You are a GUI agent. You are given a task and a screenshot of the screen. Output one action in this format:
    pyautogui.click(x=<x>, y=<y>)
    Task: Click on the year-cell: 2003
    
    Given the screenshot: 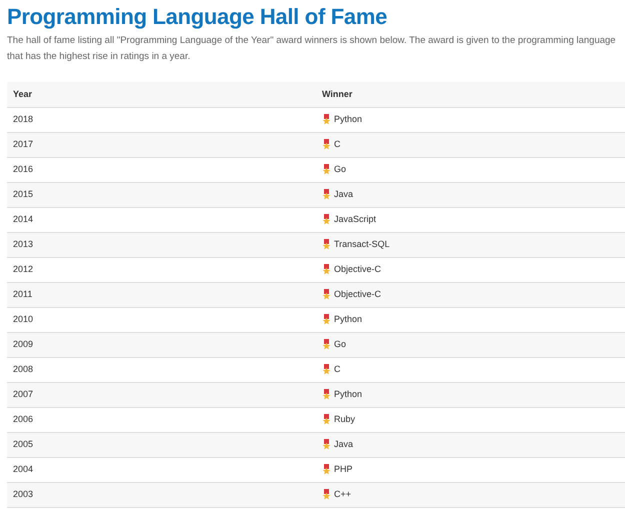 What is the action you would take?
    pyautogui.click(x=23, y=493)
    